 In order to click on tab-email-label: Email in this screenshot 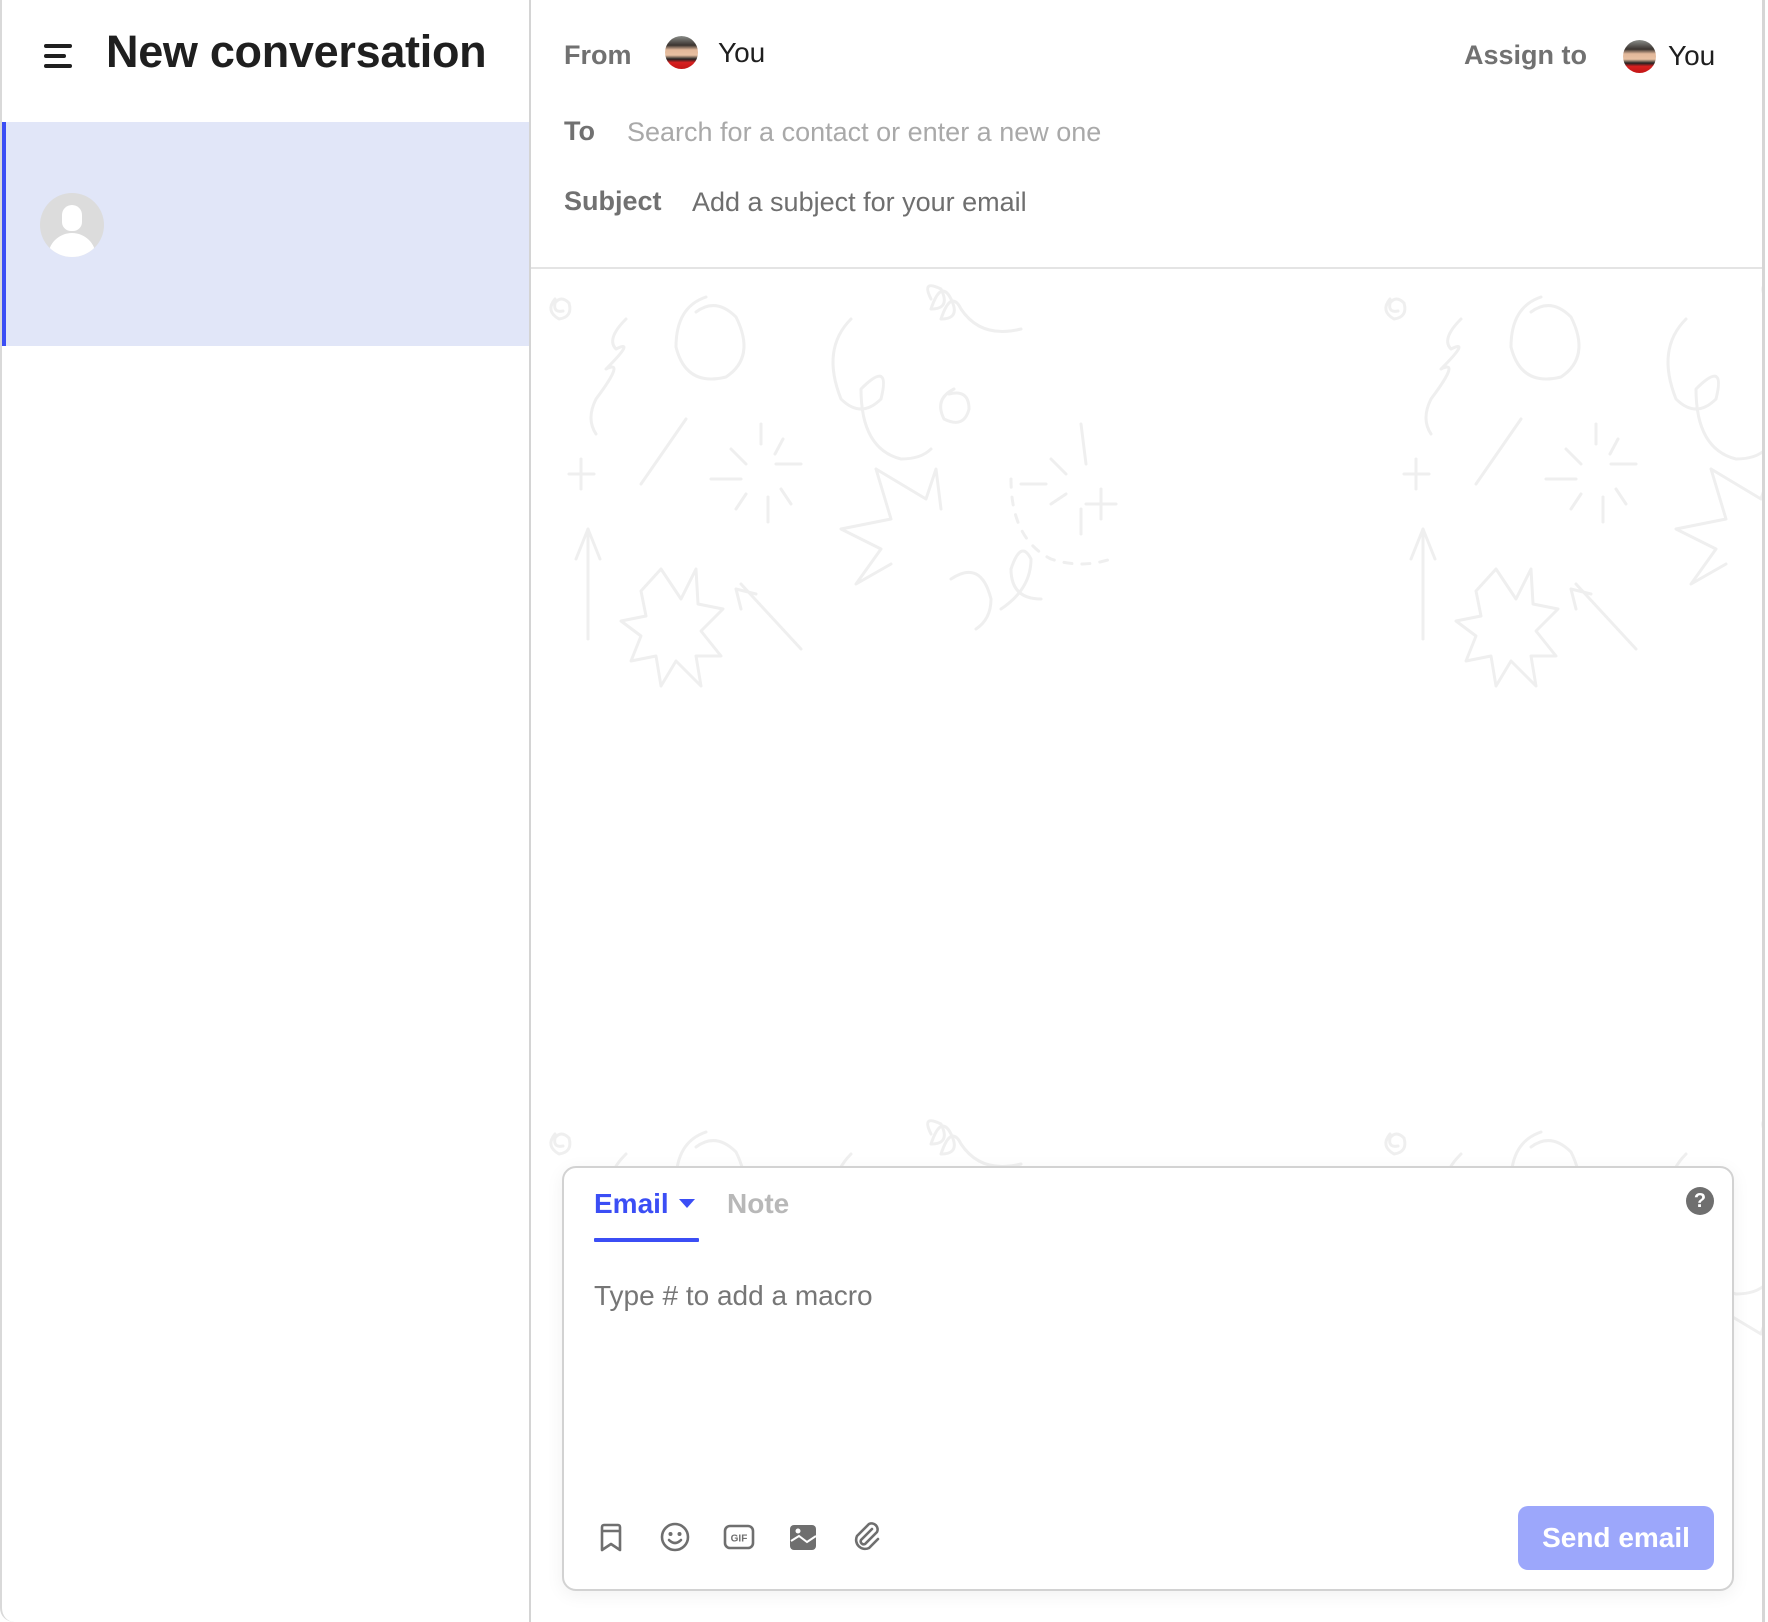, I will do `click(631, 1203)`.